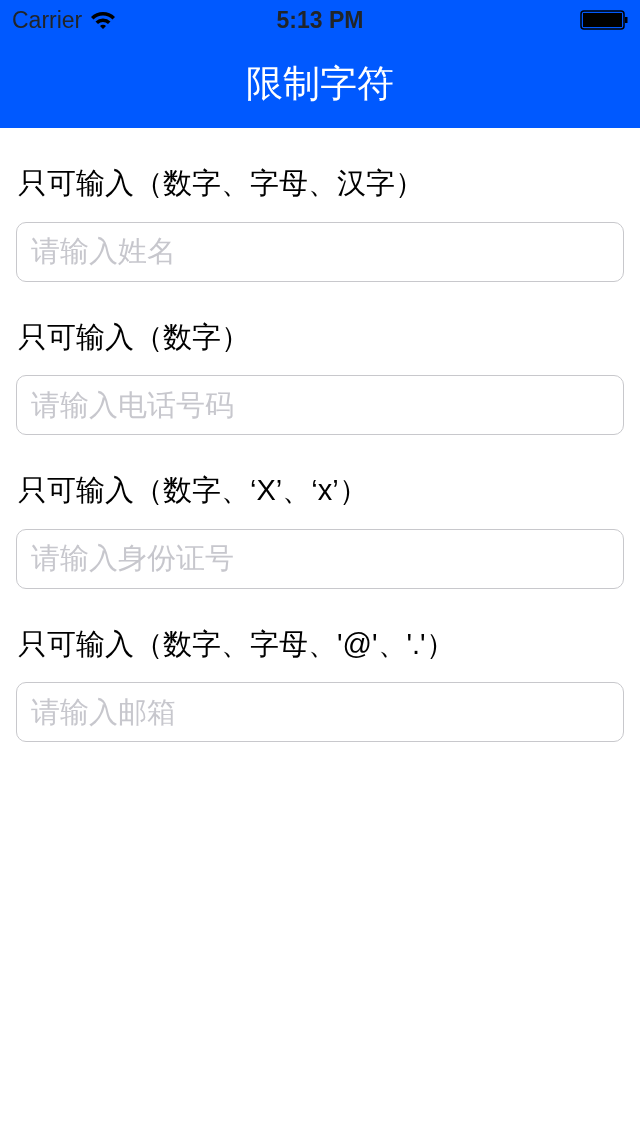 Image resolution: width=640 pixels, height=1136 pixels. I want to click on carrier-label: Carrier, so click(47, 20).